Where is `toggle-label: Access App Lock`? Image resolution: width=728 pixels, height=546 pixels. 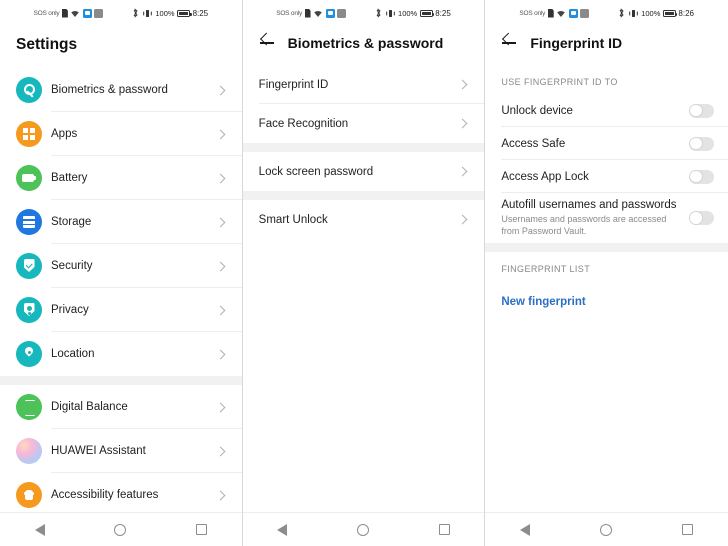 toggle-label: Access App Lock is located at coordinates (545, 176).